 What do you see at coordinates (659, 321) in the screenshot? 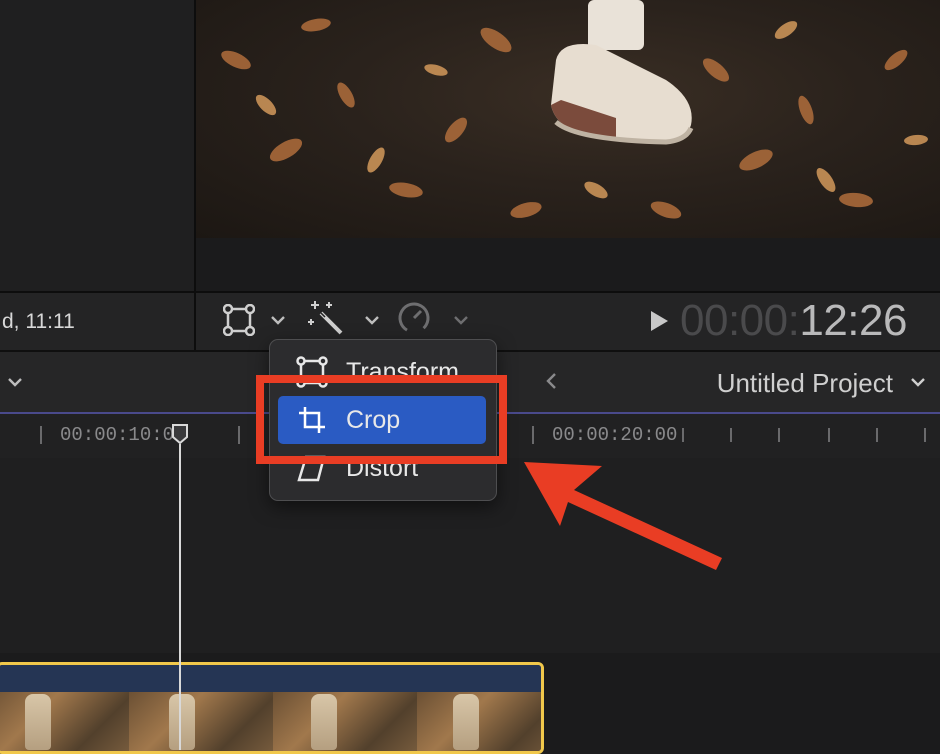
I see `play-icon` at bounding box center [659, 321].